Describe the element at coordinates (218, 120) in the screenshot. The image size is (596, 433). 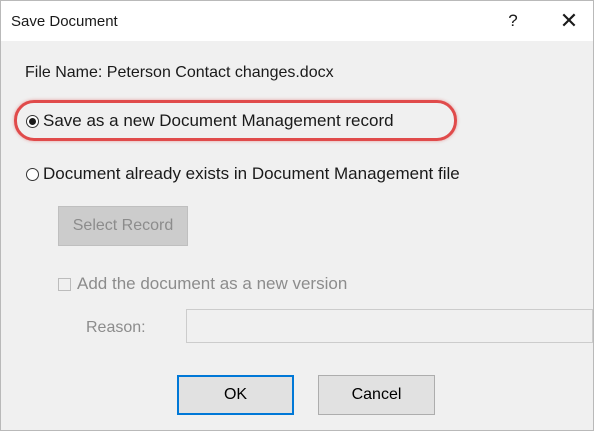
I see `radio-new-record-label: Save as a new Document Management record` at that location.